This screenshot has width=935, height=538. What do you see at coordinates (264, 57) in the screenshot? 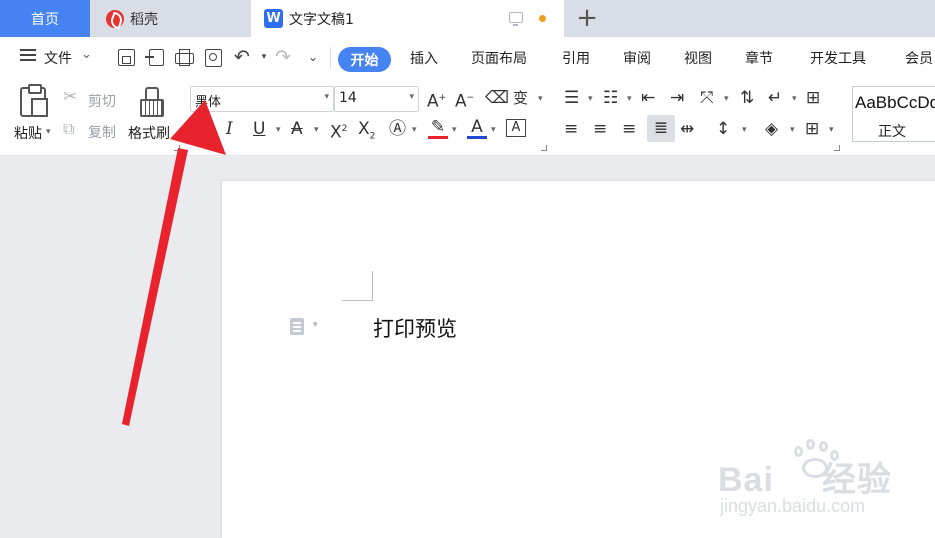
I see `undo-dropdown-icon: ▾` at bounding box center [264, 57].